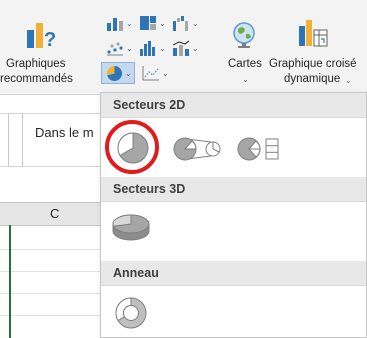 The height and width of the screenshot is (338, 367). I want to click on section-header-doughnut: Anneau, so click(233, 273).